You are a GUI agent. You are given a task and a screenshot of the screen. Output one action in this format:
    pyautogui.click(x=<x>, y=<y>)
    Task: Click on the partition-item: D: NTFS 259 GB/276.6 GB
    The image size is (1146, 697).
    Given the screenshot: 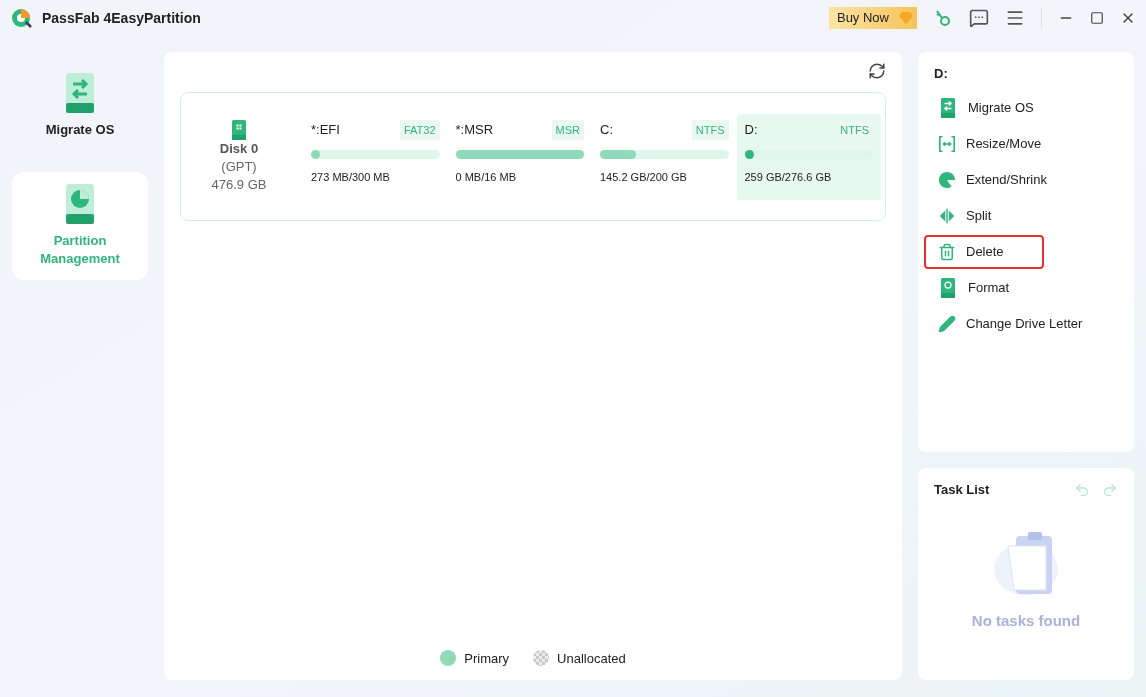 What is the action you would take?
    pyautogui.click(x=808, y=156)
    